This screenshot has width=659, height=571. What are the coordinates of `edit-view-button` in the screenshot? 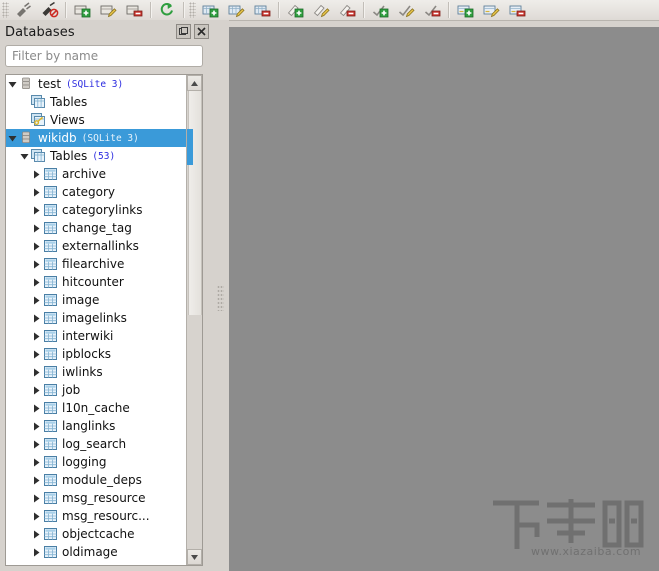 It's located at (491, 10).